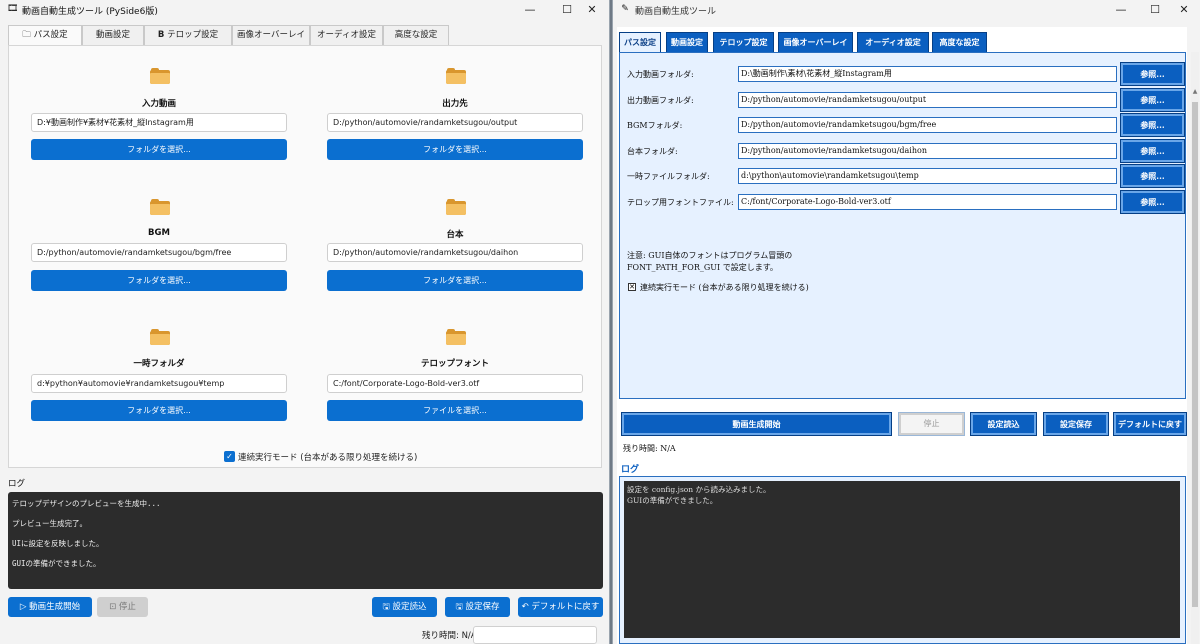 The width and height of the screenshot is (1200, 644). I want to click on telop-font-label: テロップ用フォントファイル:, so click(680, 202).